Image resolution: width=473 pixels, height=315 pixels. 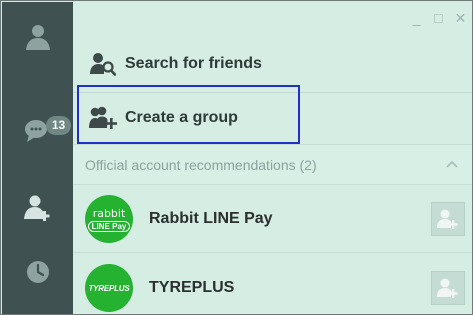 What do you see at coordinates (188, 114) in the screenshot?
I see `focus-highlight` at bounding box center [188, 114].